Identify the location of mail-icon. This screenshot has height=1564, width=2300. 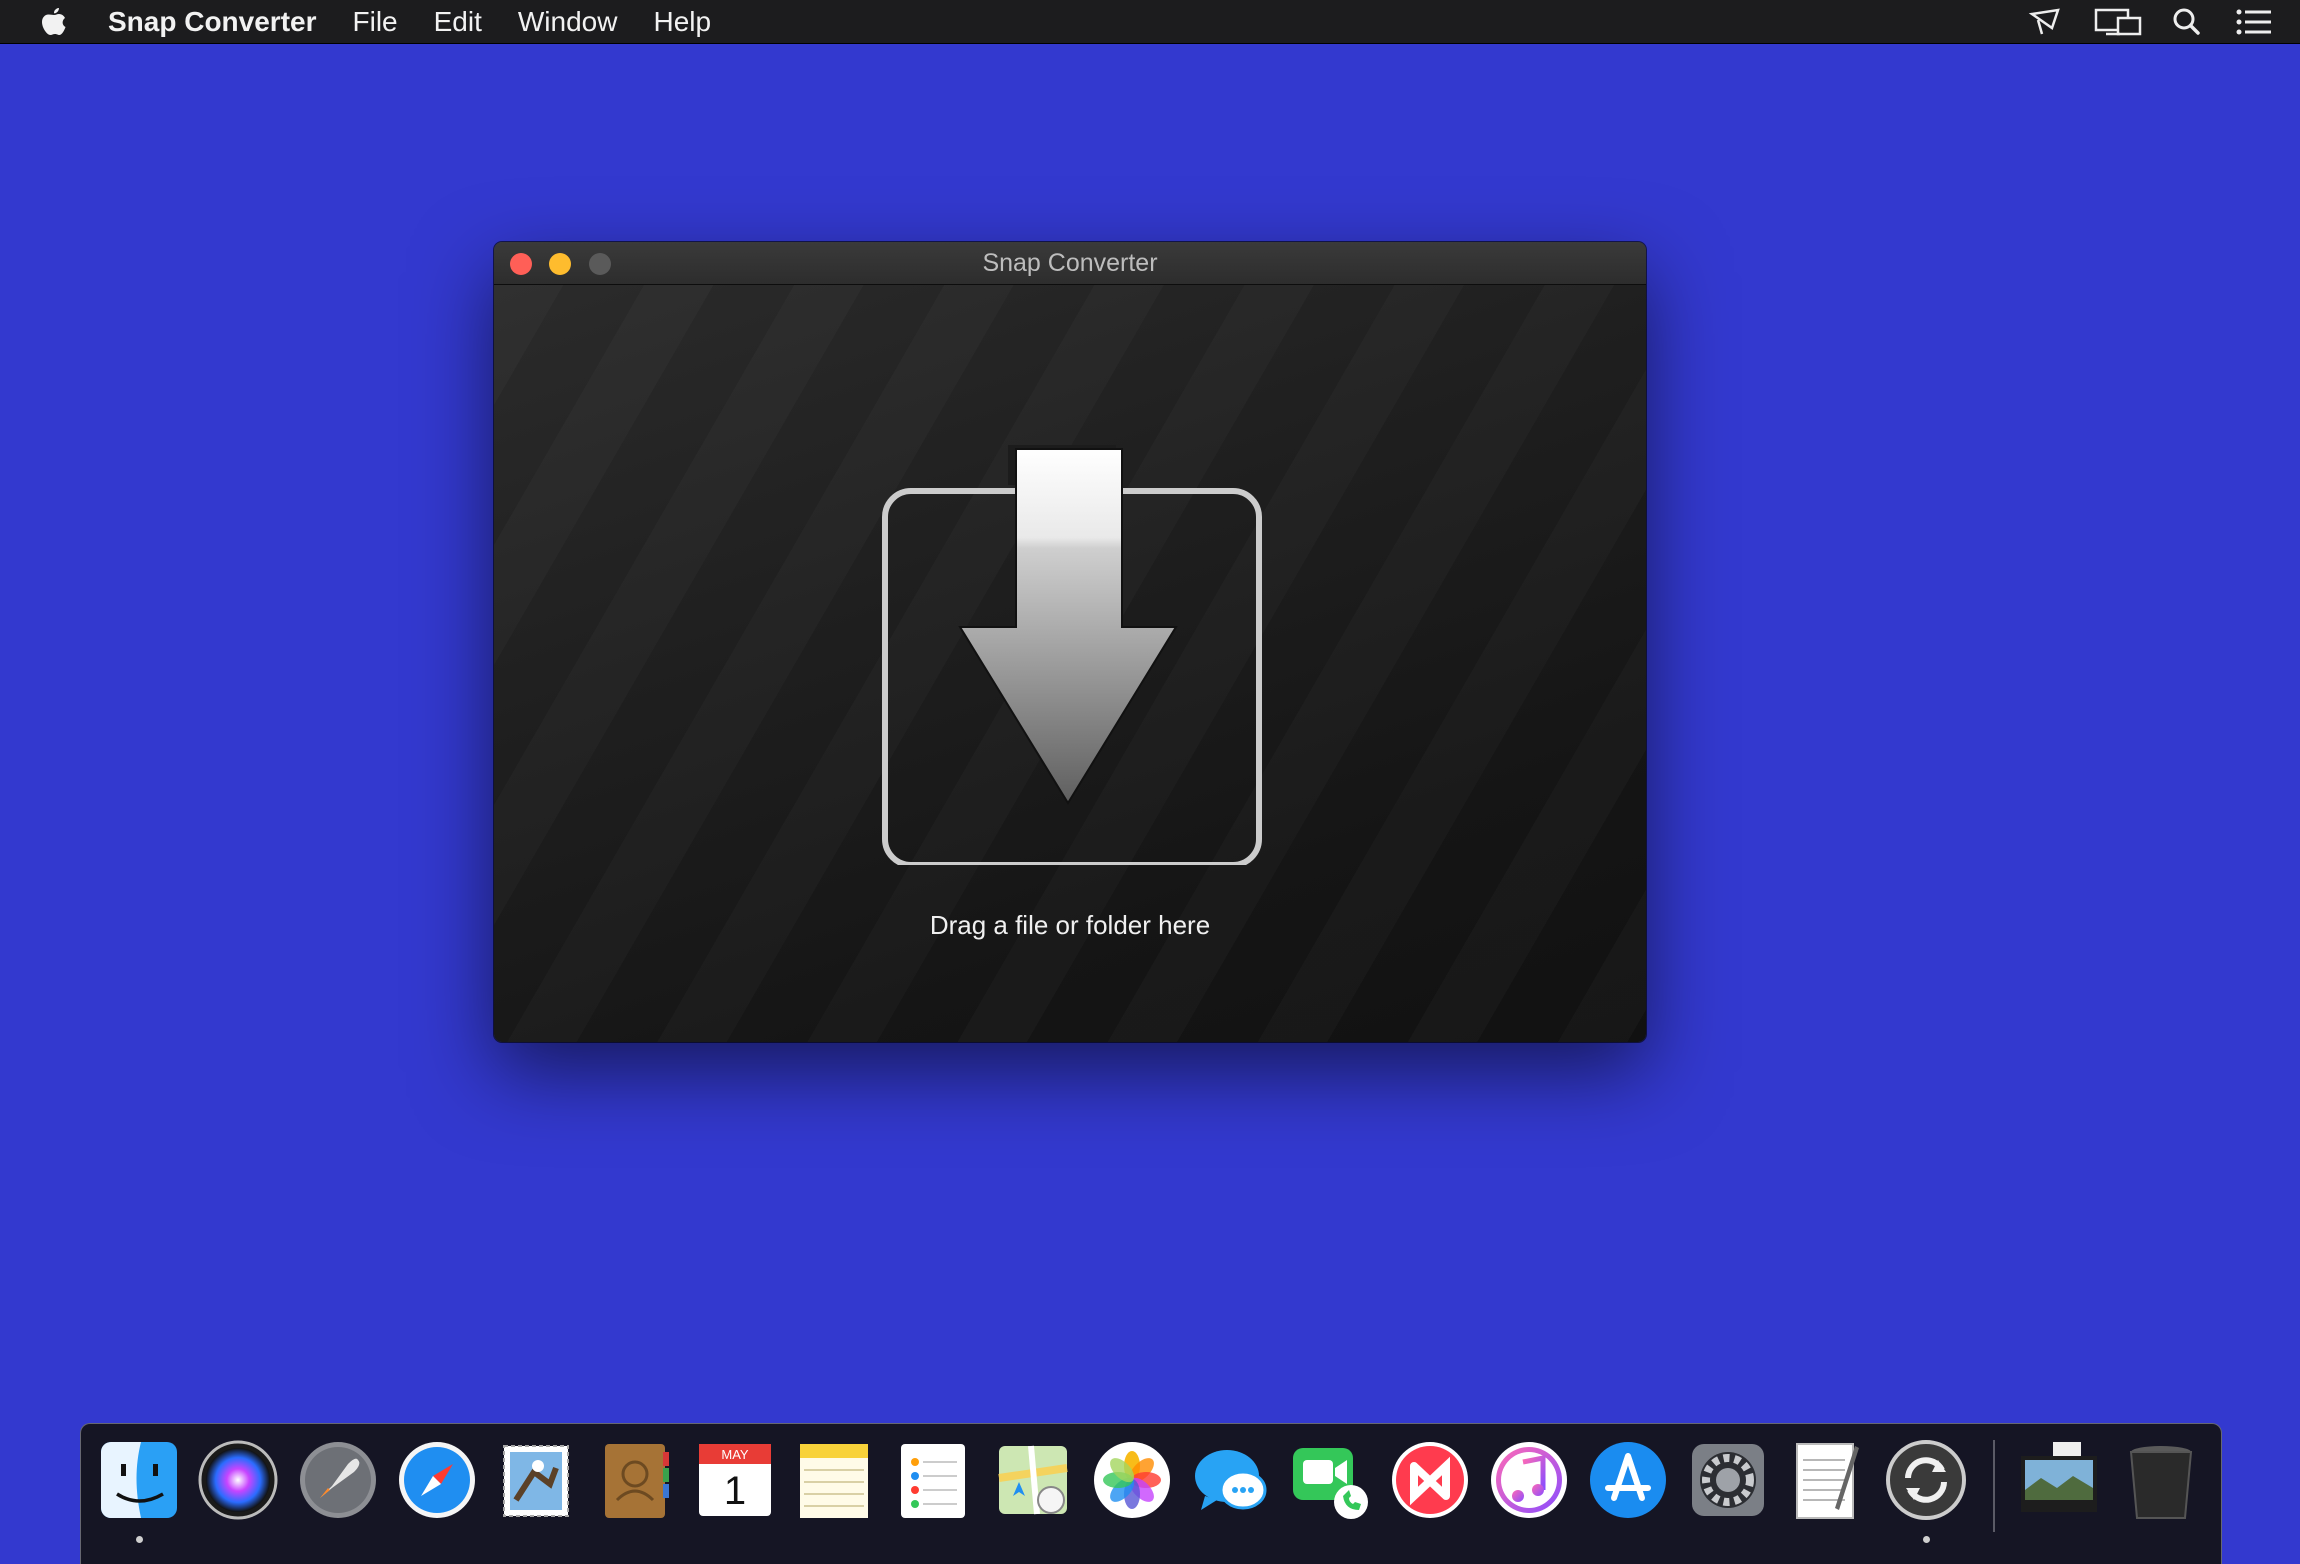
(536, 1481).